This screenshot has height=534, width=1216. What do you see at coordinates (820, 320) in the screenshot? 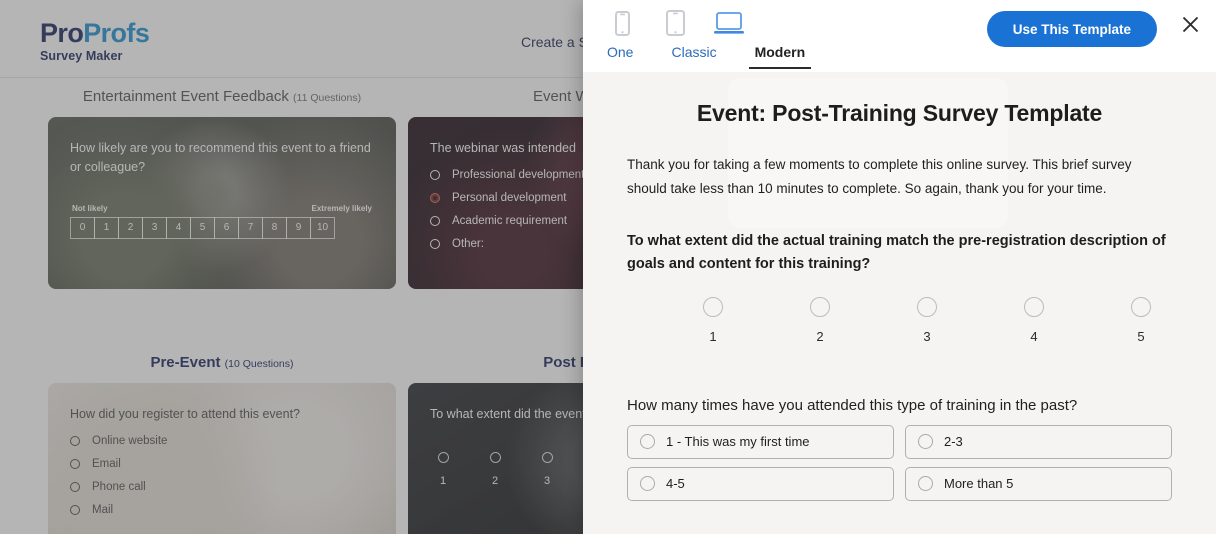
I see `scale-option-2: 2` at bounding box center [820, 320].